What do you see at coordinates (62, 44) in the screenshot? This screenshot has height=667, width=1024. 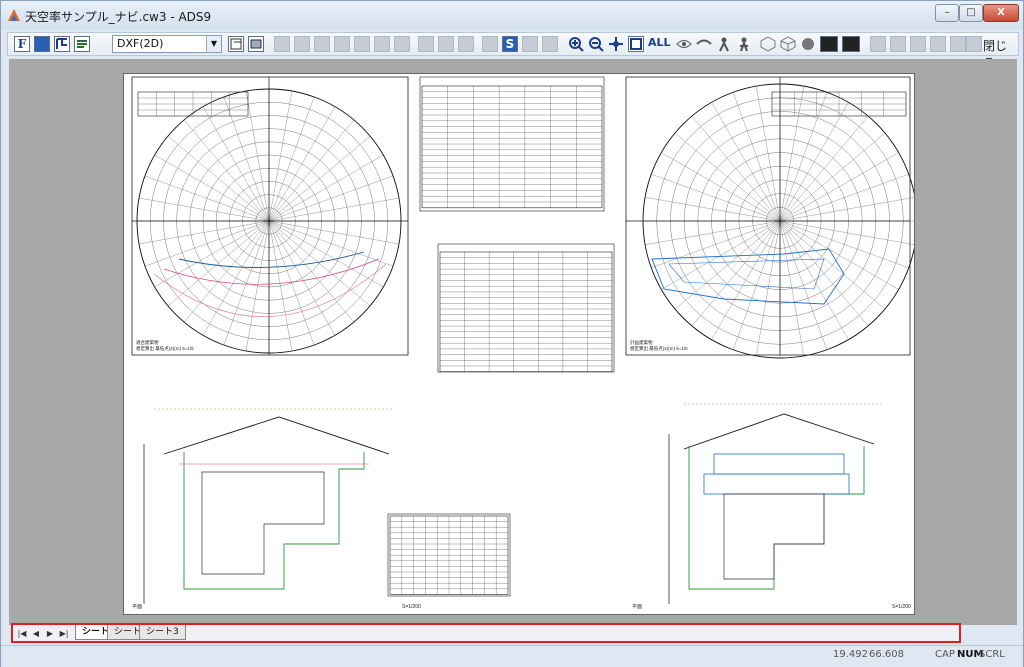 I see `plan-tool-icon` at bounding box center [62, 44].